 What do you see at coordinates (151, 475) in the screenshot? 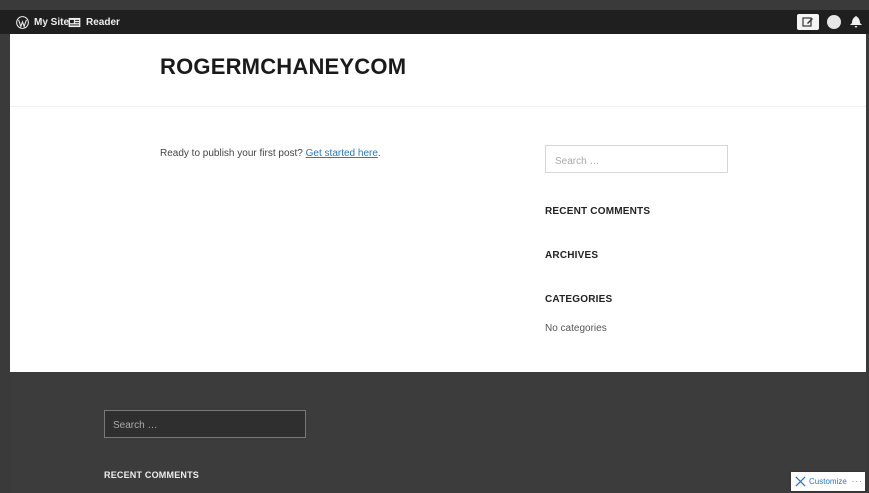
I see `footer-recent-comments-heading: RECENT COMMENTS` at bounding box center [151, 475].